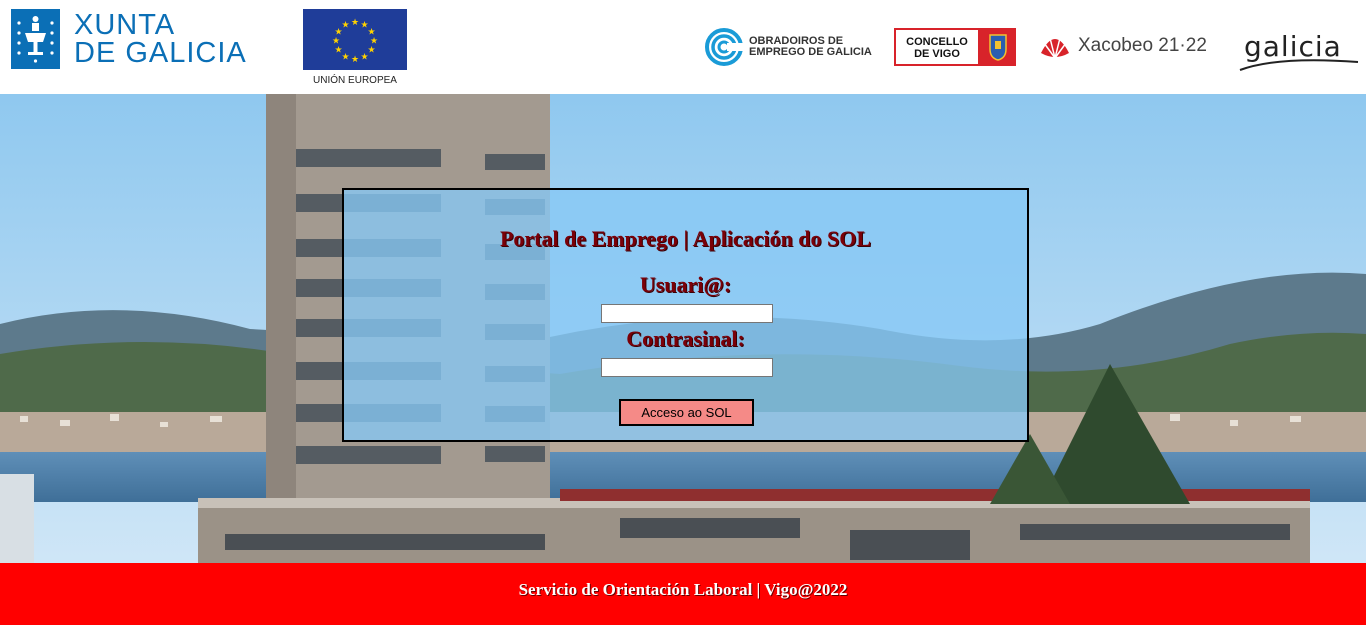  I want to click on xacobeo-logo: Xacobeo 21·22, so click(1128, 47).